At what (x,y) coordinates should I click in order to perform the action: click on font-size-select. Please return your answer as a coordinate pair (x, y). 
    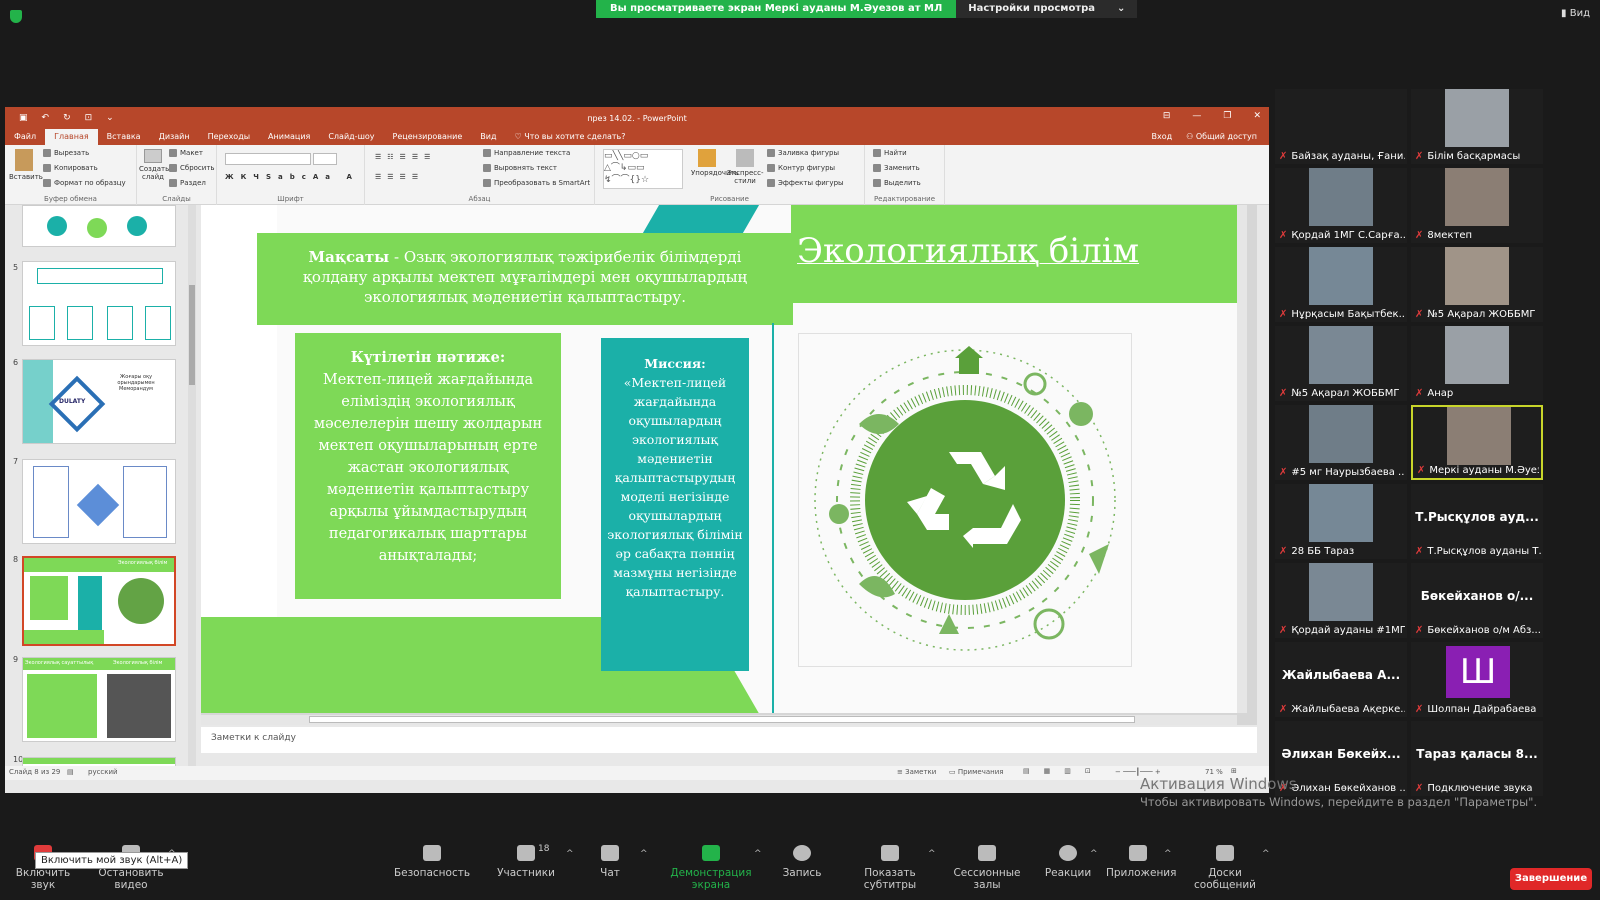
    Looking at the image, I should click on (325, 159).